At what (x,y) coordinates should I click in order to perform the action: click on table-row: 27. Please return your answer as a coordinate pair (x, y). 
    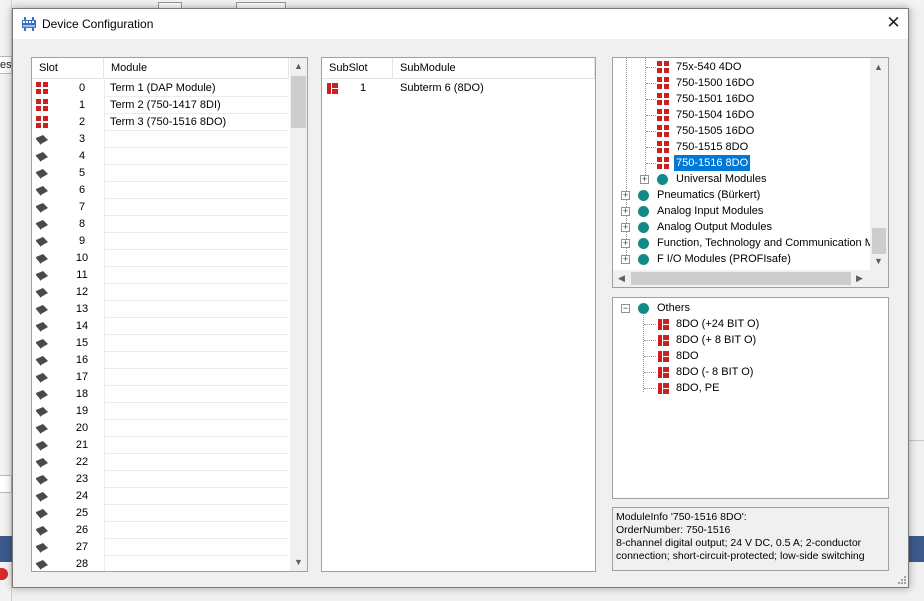
    Looking at the image, I should click on (160, 547).